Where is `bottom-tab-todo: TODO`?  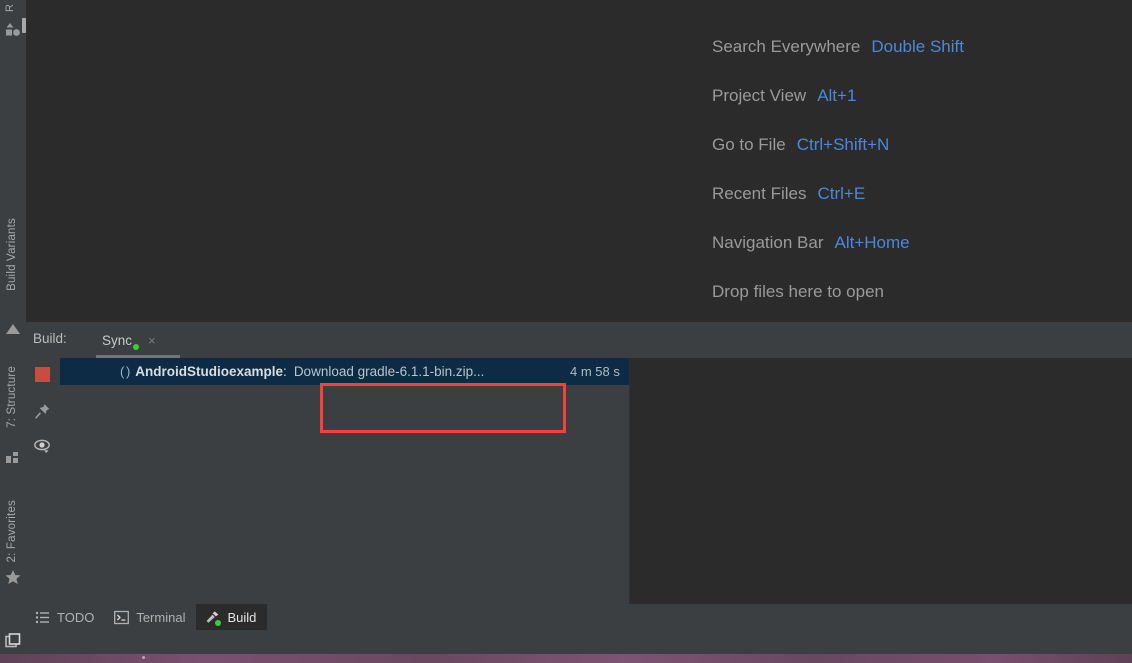
bottom-tab-todo: TODO is located at coordinates (65, 617).